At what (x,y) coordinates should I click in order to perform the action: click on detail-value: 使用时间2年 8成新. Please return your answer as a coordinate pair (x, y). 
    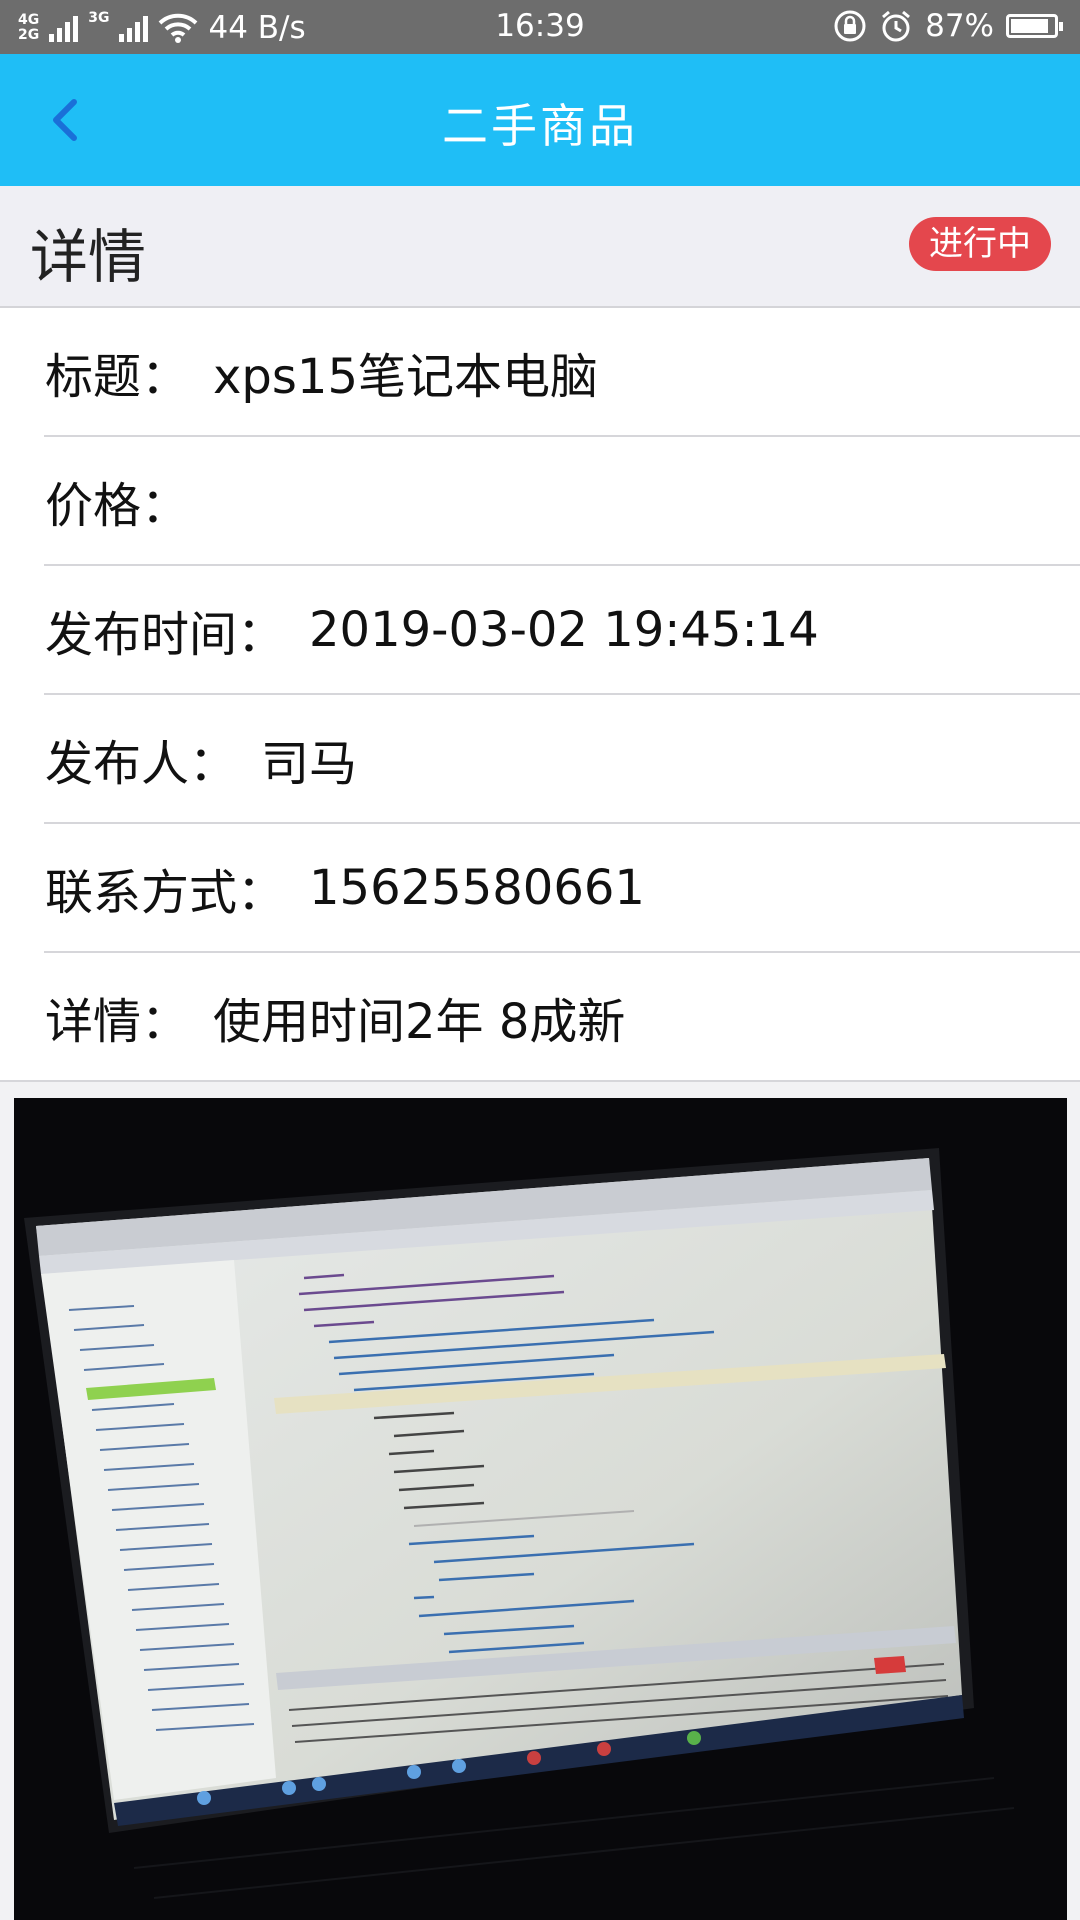
    Looking at the image, I should click on (419, 1022).